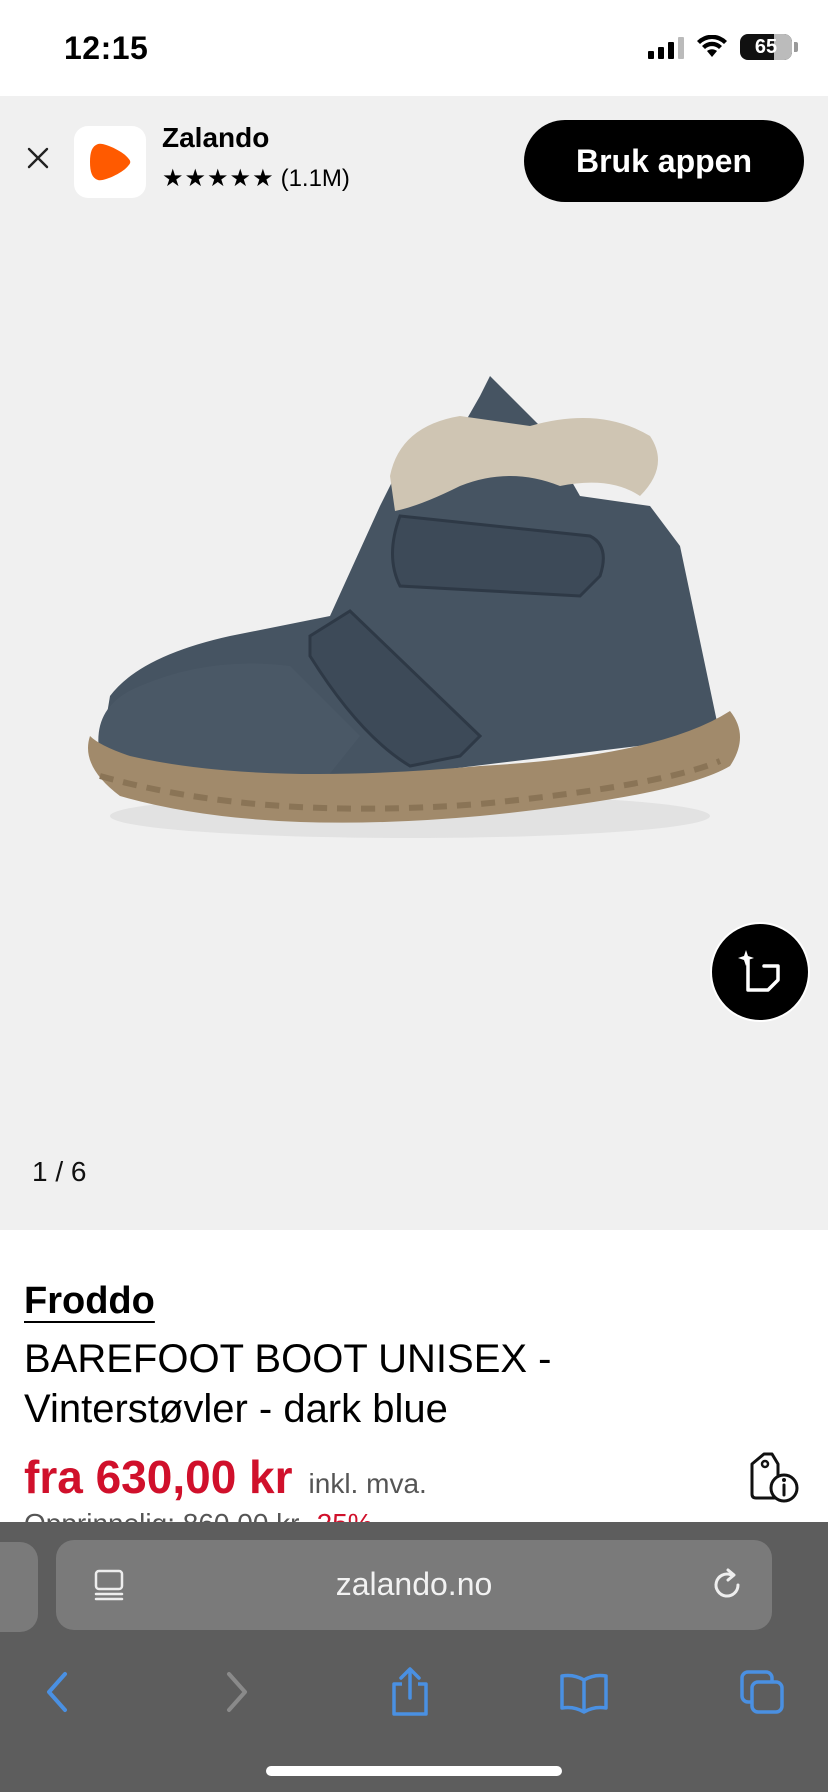 This screenshot has height=1792, width=828. I want to click on status-time: 12:15, so click(106, 48).